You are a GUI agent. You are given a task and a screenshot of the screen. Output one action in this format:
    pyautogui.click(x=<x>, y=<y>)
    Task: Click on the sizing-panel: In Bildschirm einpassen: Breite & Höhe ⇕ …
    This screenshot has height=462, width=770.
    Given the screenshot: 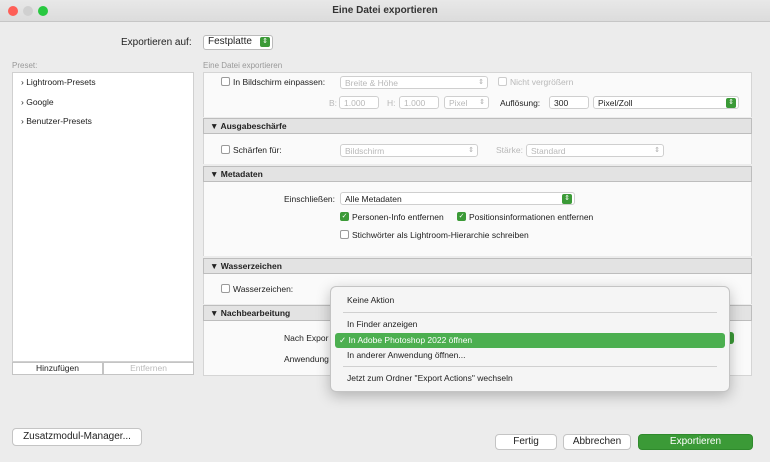 What is the action you would take?
    pyautogui.click(x=477, y=94)
    